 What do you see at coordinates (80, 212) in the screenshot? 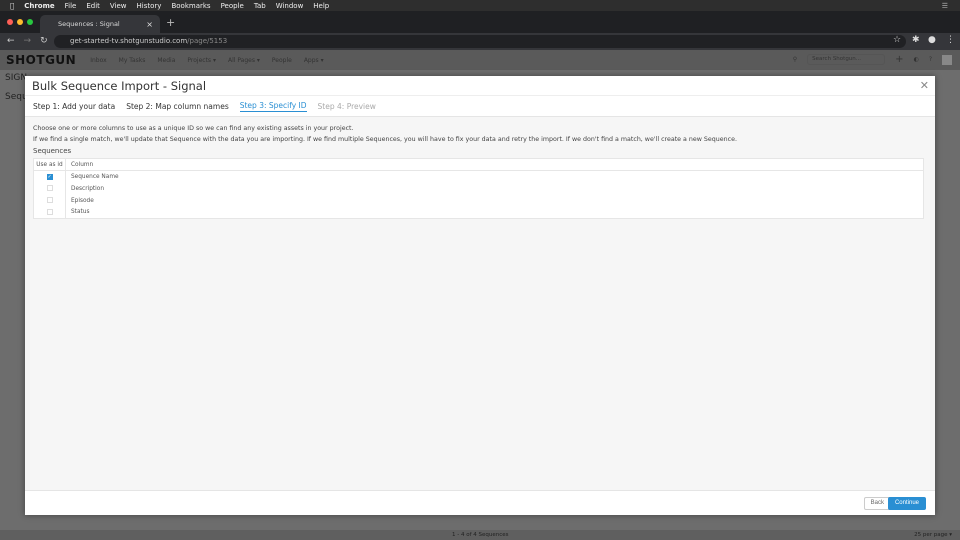
I see `column-name: Status` at bounding box center [80, 212].